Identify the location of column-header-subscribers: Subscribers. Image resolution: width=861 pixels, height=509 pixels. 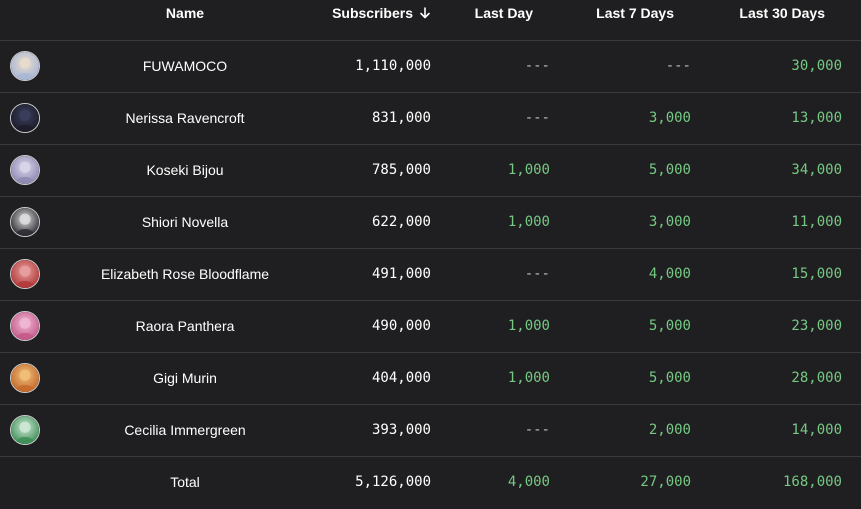
(381, 13).